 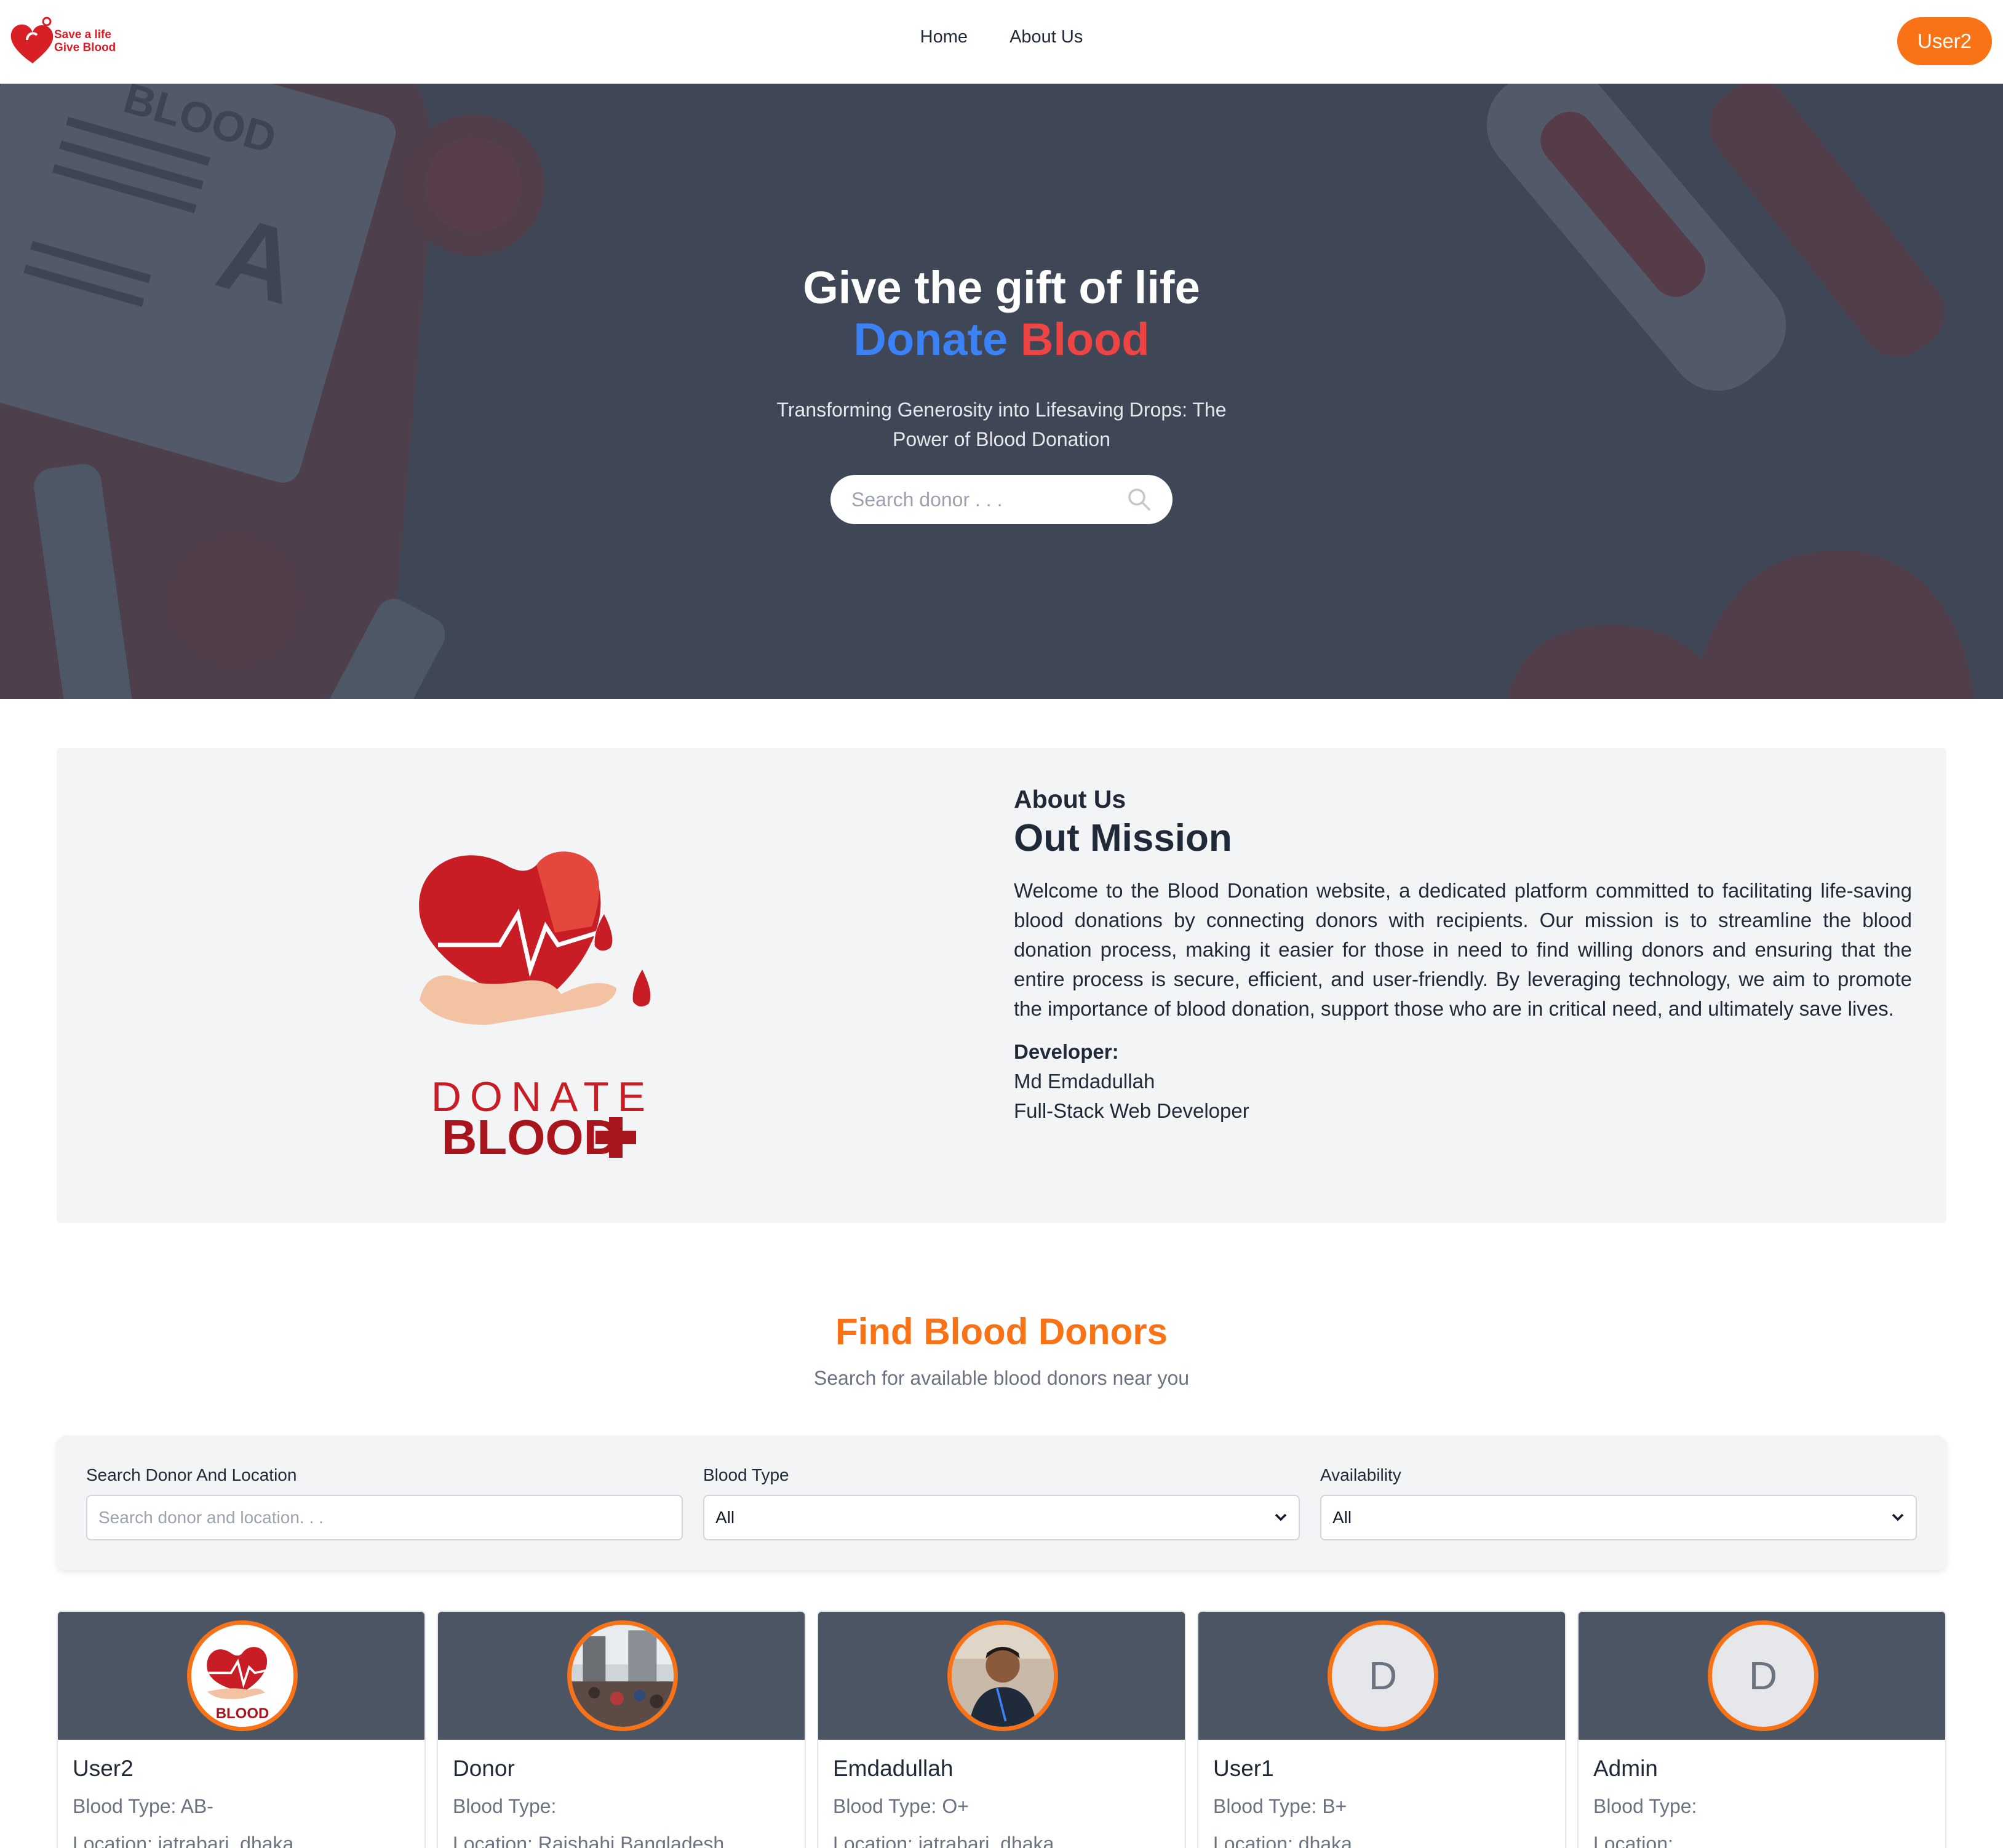 I want to click on donor-name: Donor, so click(x=484, y=1768).